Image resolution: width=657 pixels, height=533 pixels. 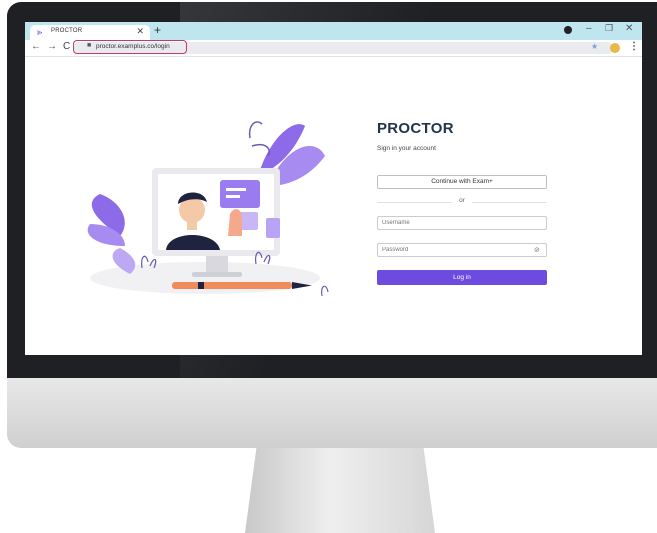 What do you see at coordinates (629, 28) in the screenshot?
I see `window-close-icon: ✕` at bounding box center [629, 28].